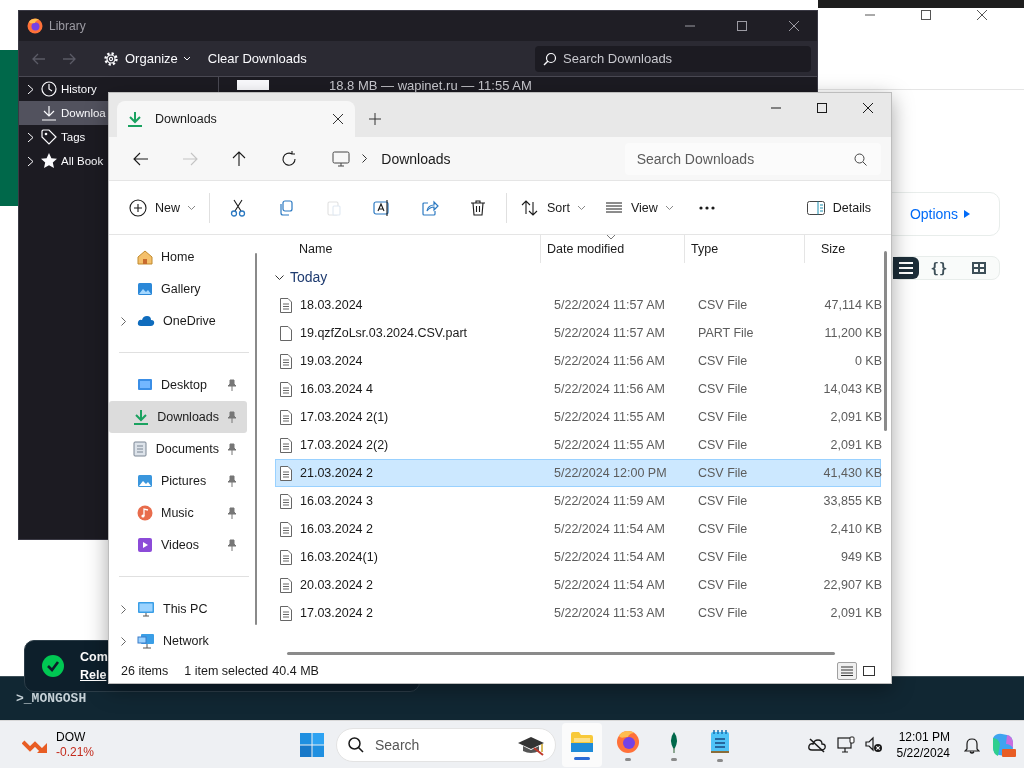  I want to click on sidebar-item: All Book, so click(63, 161).